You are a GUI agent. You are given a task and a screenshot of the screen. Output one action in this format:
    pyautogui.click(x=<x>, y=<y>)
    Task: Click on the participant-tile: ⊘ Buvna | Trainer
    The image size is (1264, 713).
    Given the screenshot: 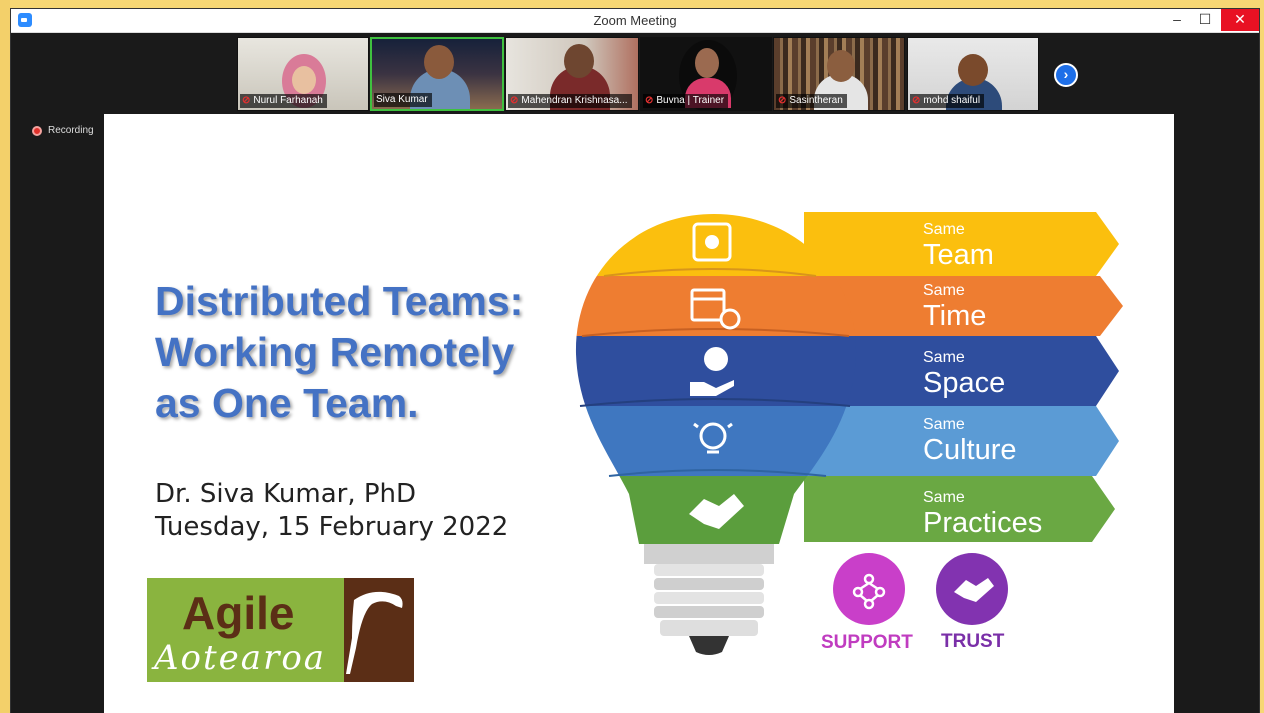 What is the action you would take?
    pyautogui.click(x=706, y=74)
    